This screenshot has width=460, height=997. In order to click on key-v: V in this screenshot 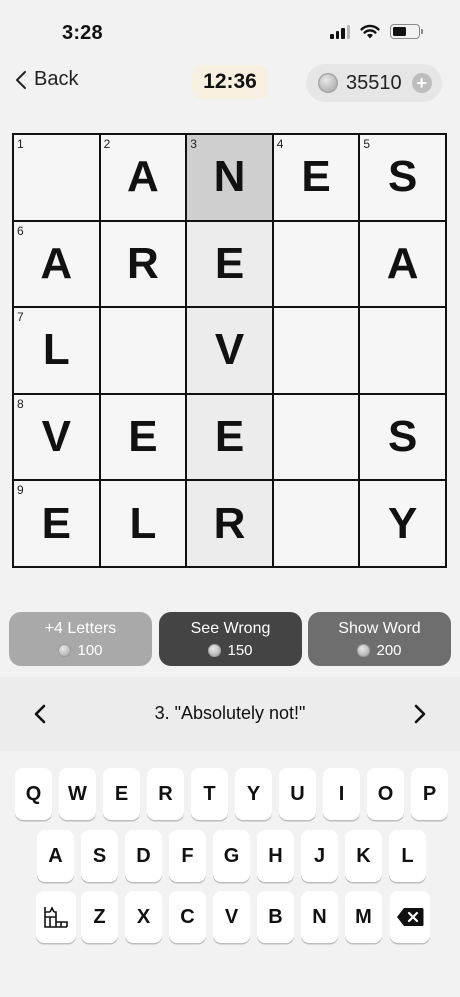, I will do `click(231, 917)`.